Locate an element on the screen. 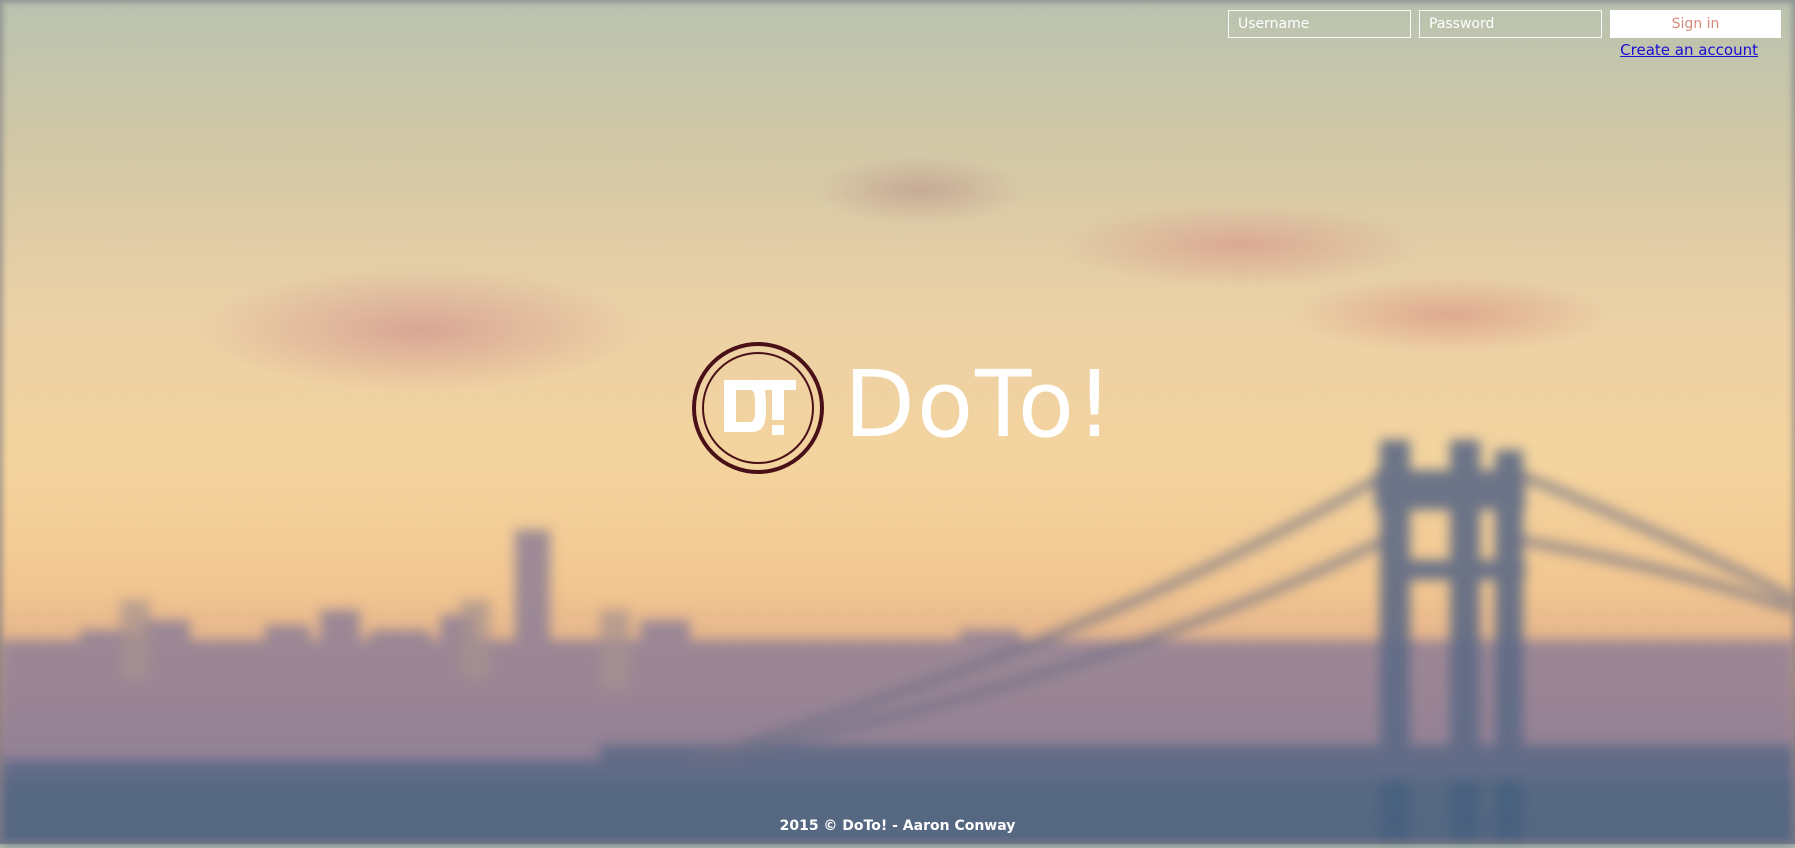  footer-copyright: 2015 © DoTo! - Aaron Conway is located at coordinates (897, 826).